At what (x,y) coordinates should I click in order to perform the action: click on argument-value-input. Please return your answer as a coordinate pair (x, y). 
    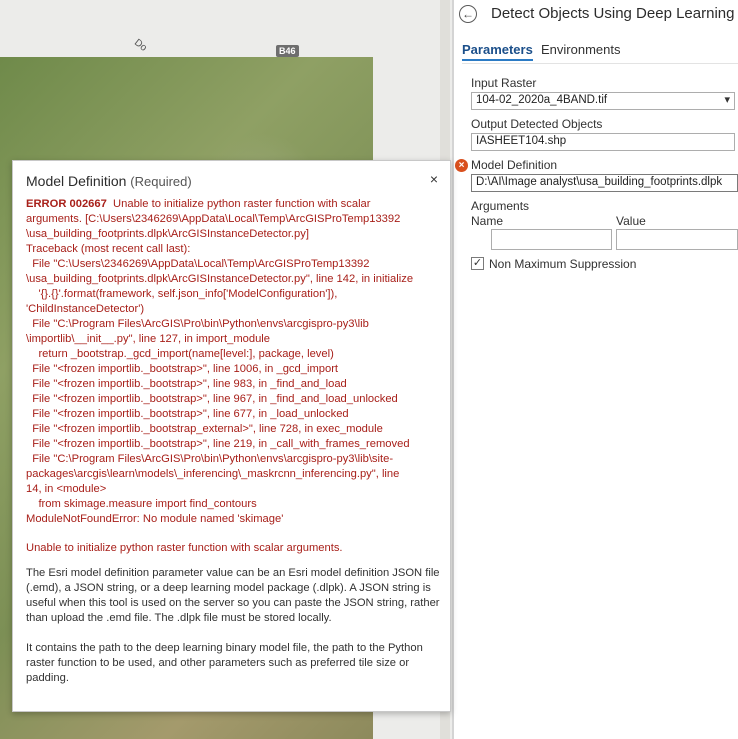
    Looking at the image, I should click on (677, 239).